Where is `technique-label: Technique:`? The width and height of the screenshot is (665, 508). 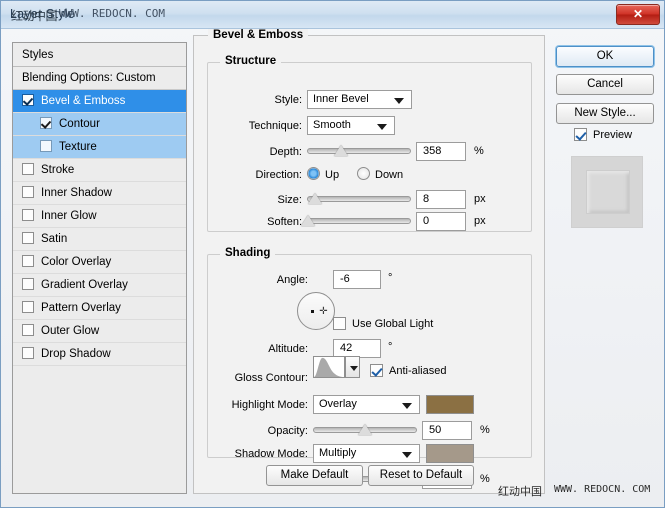
technique-label: Technique: is located at coordinates (275, 126).